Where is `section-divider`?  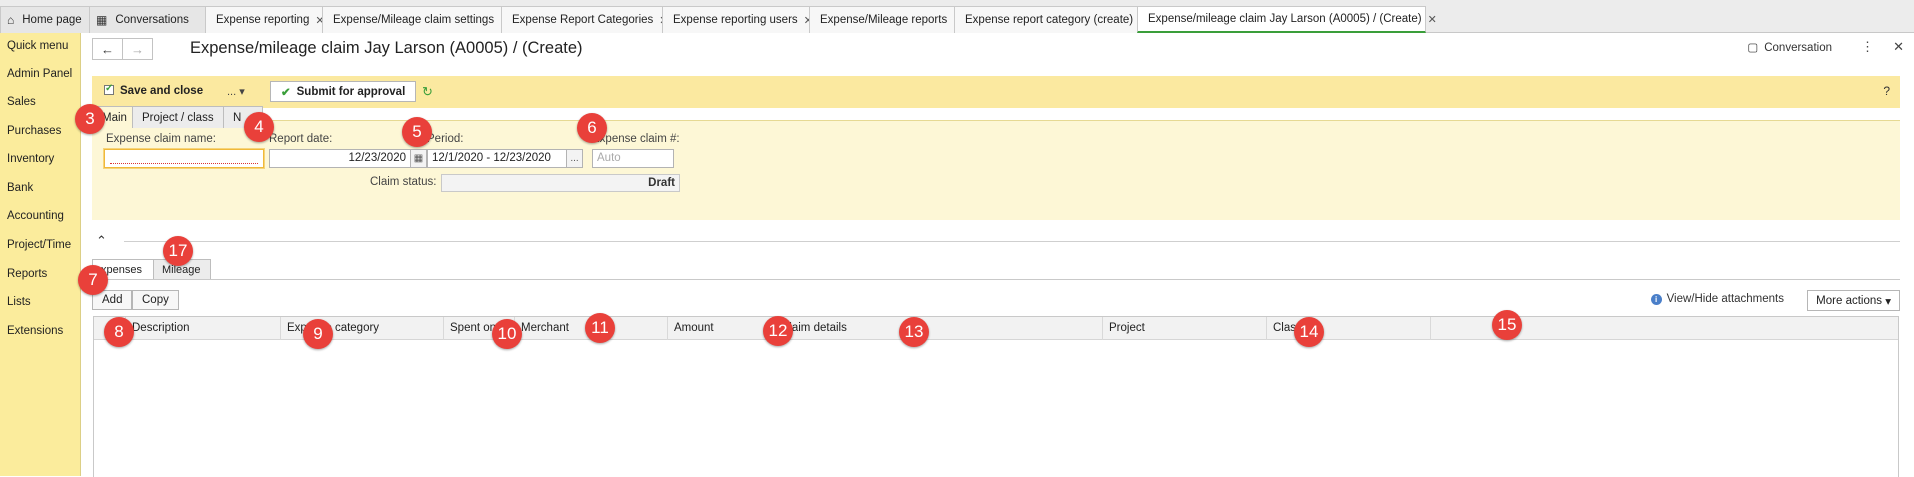 section-divider is located at coordinates (1012, 241).